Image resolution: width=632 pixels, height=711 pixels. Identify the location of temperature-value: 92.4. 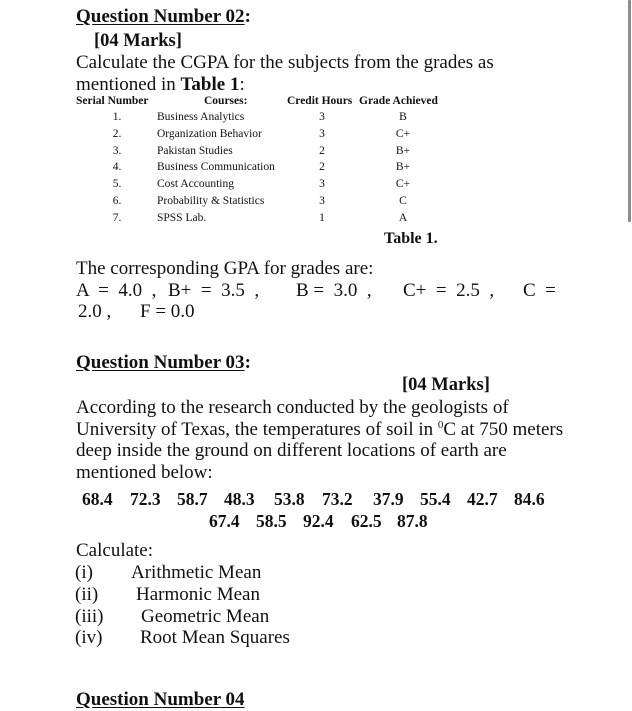
(318, 521).